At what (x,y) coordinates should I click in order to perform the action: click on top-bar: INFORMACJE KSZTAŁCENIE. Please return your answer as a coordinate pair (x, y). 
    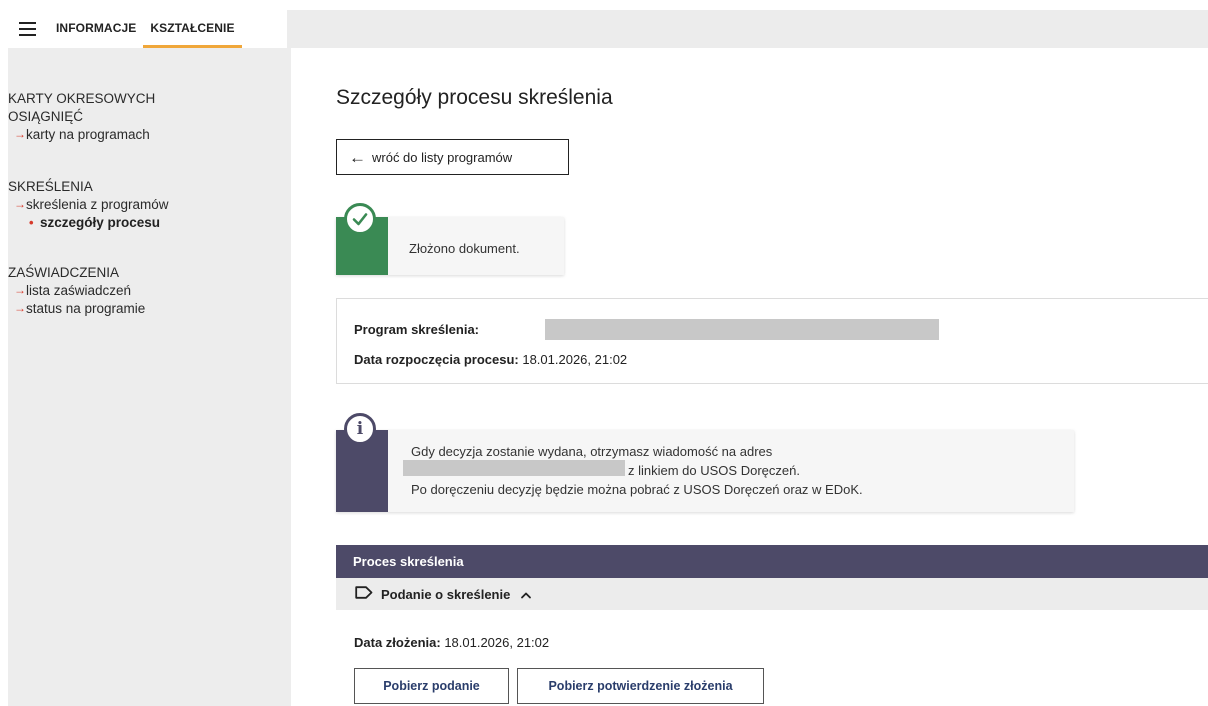
    Looking at the image, I should click on (608, 29).